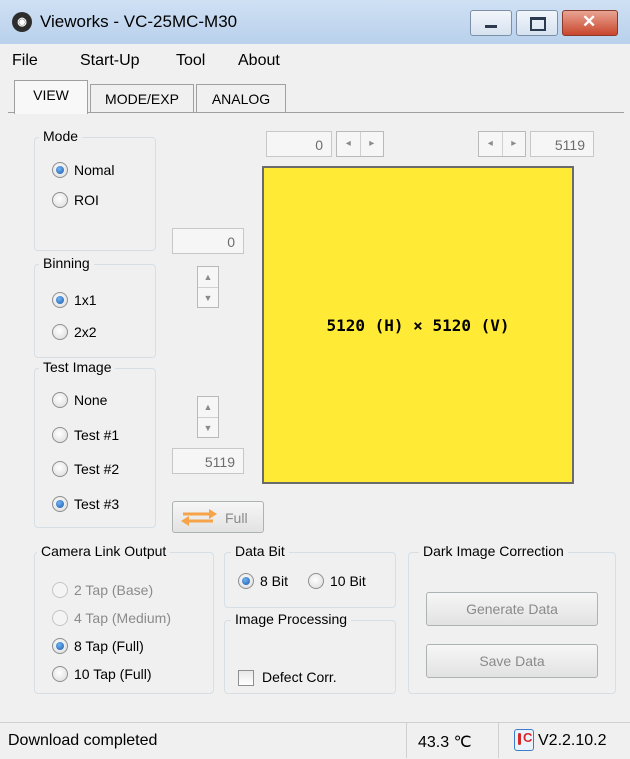 Image resolution: width=630 pixels, height=759 pixels. What do you see at coordinates (123, 618) in the screenshot?
I see `radio-label: 4 Tap (Medium)` at bounding box center [123, 618].